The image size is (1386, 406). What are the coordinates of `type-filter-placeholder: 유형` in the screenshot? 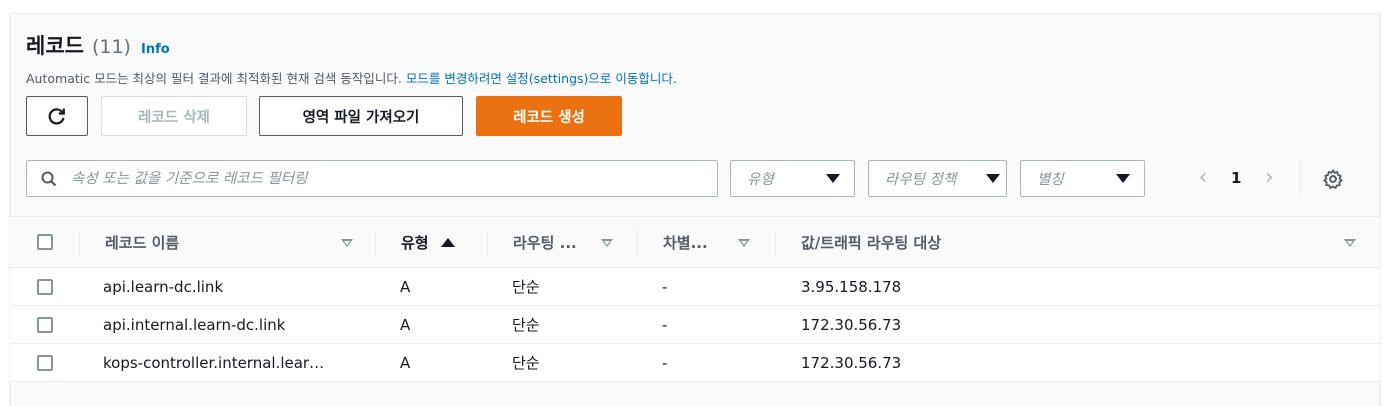 It's located at (760, 180).